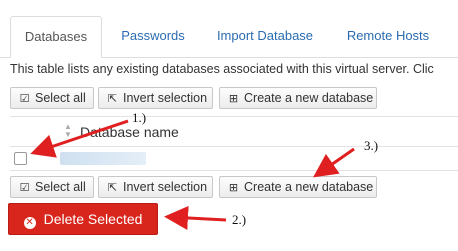 This screenshot has width=458, height=251. Describe the element at coordinates (239, 219) in the screenshot. I see `annotation-step2: 2.)` at that location.